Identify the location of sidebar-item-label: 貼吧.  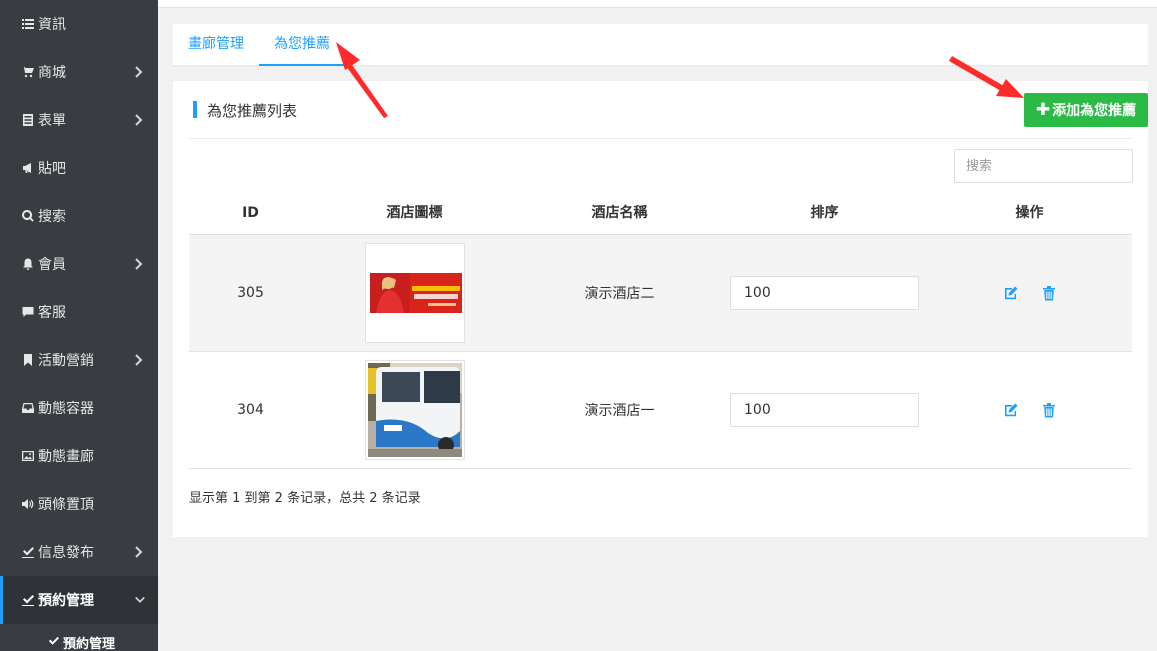
(52, 169).